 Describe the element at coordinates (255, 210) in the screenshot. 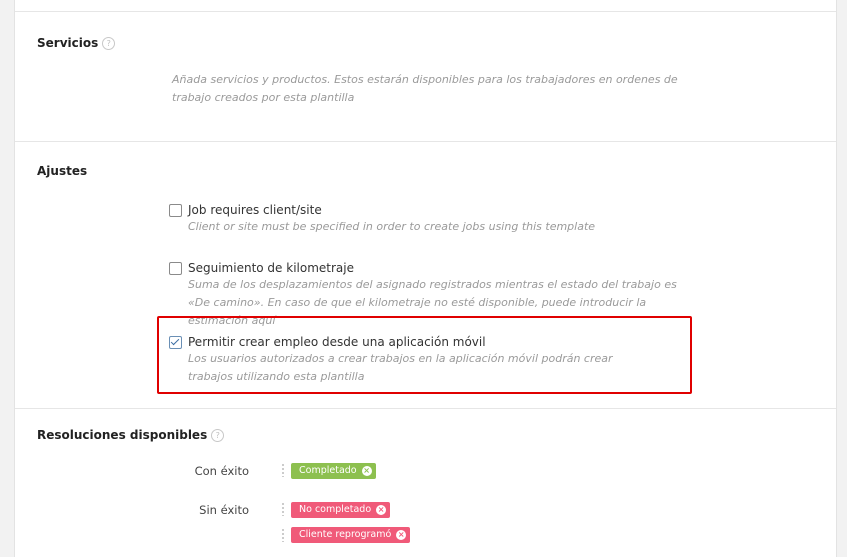

I see `option-label: Job requires client/site` at that location.